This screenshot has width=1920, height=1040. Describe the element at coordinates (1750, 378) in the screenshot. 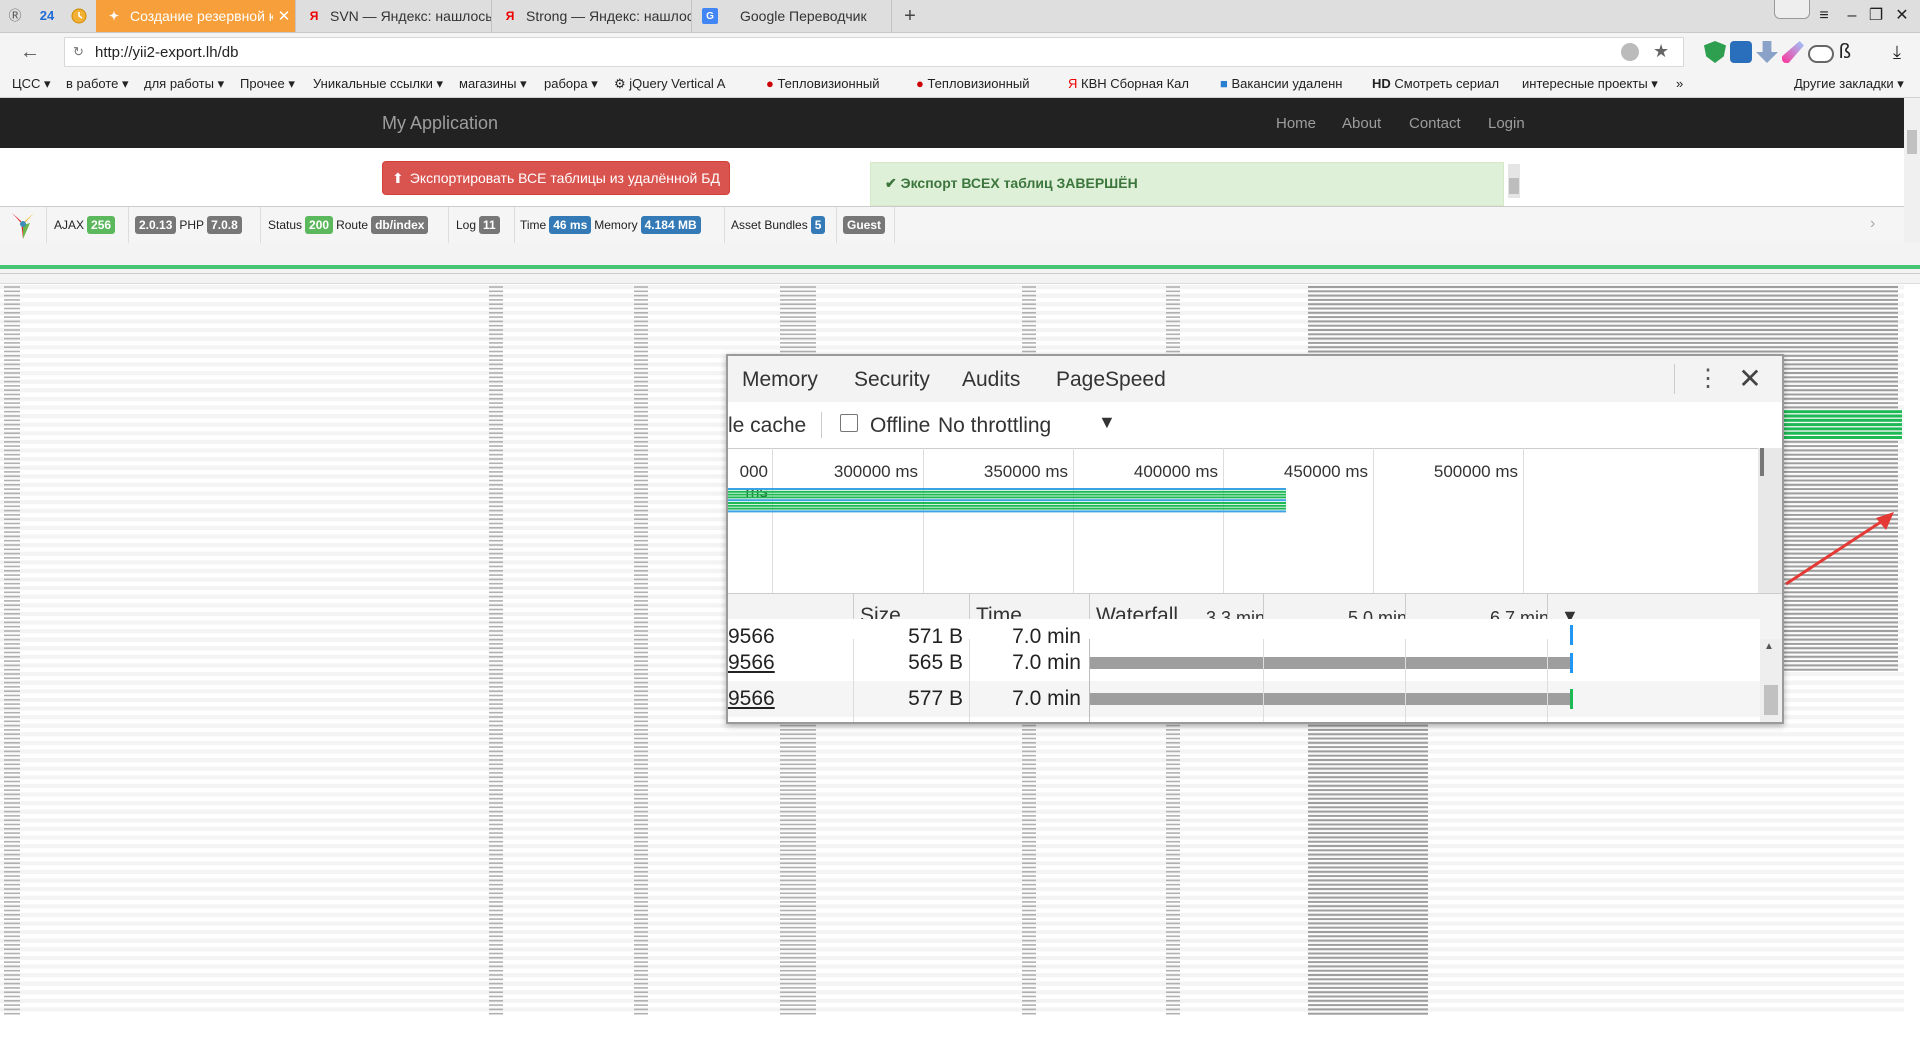

I see `close-devtools-icon: ✕` at that location.